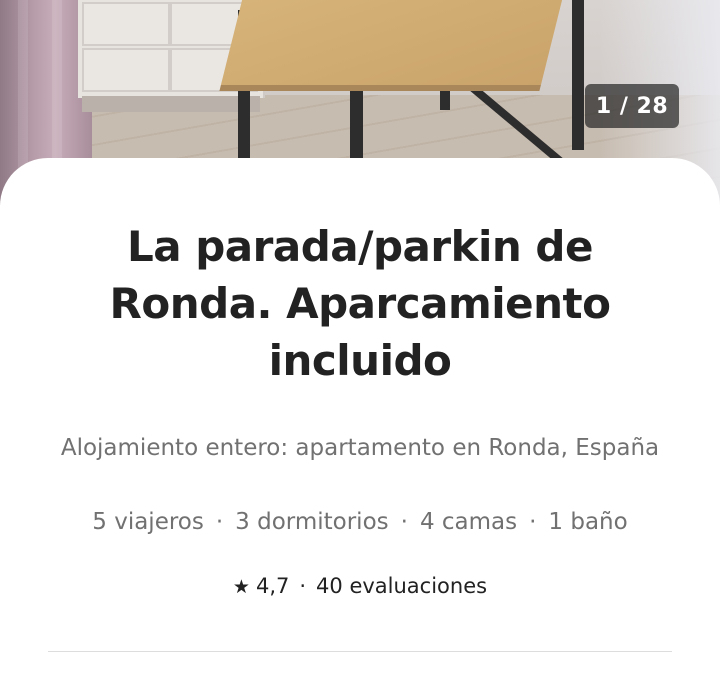 This screenshot has width=720, height=700. What do you see at coordinates (588, 522) in the screenshot?
I see `baths-count: 1 baño` at bounding box center [588, 522].